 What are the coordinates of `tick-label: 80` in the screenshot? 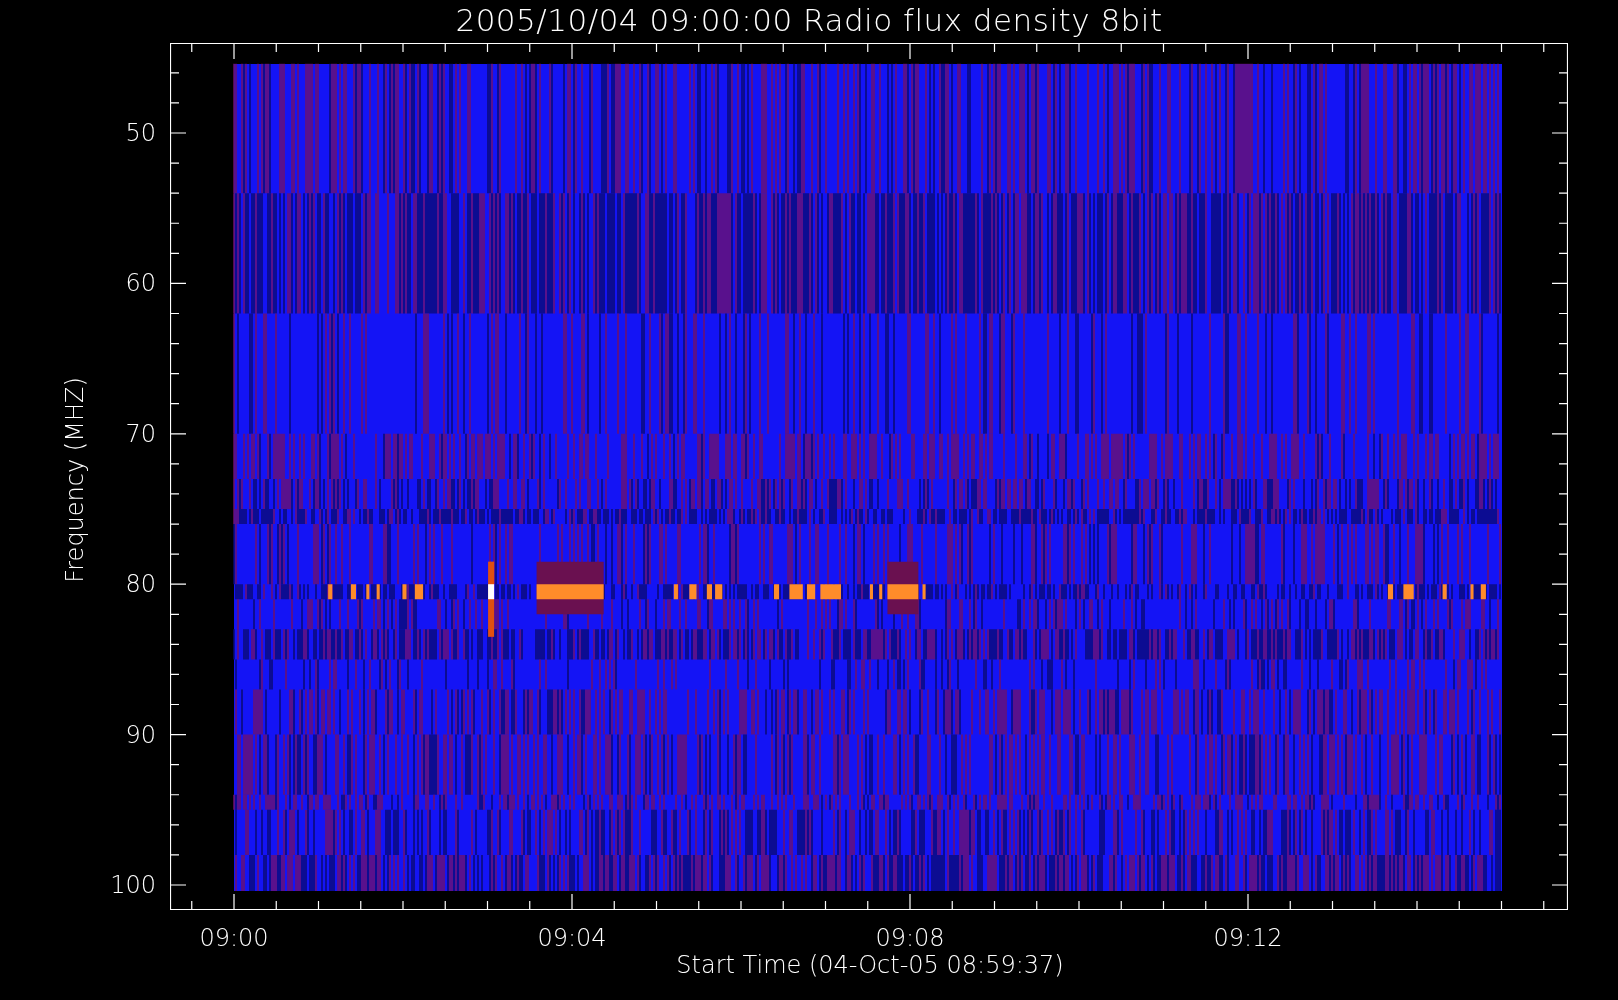 It's located at (140, 584).